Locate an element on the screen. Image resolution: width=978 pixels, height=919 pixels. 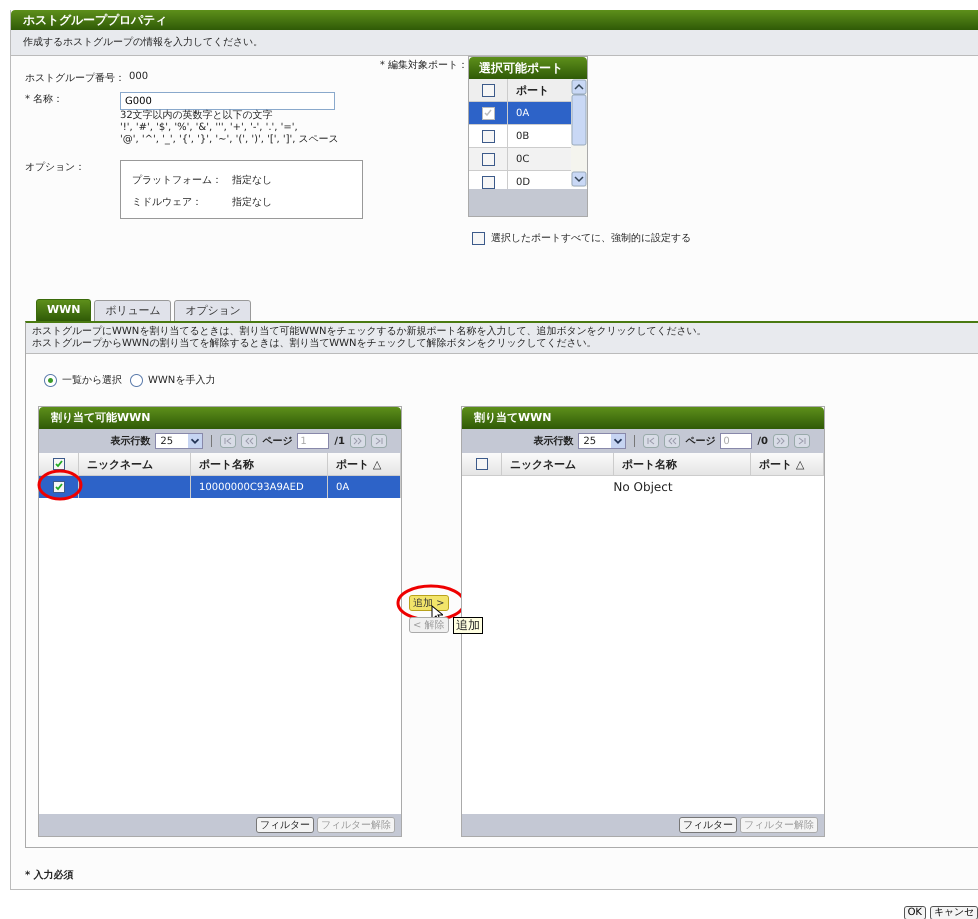
name-input: G000 is located at coordinates (227, 101).